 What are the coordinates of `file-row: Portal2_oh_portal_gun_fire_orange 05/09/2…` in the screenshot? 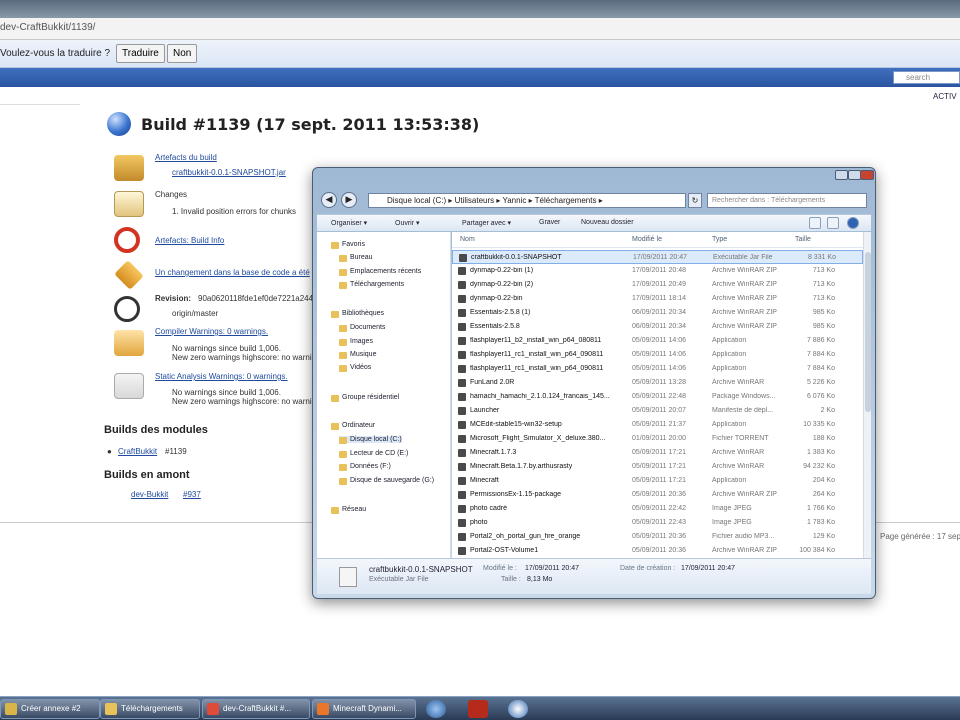 It's located at (657, 537).